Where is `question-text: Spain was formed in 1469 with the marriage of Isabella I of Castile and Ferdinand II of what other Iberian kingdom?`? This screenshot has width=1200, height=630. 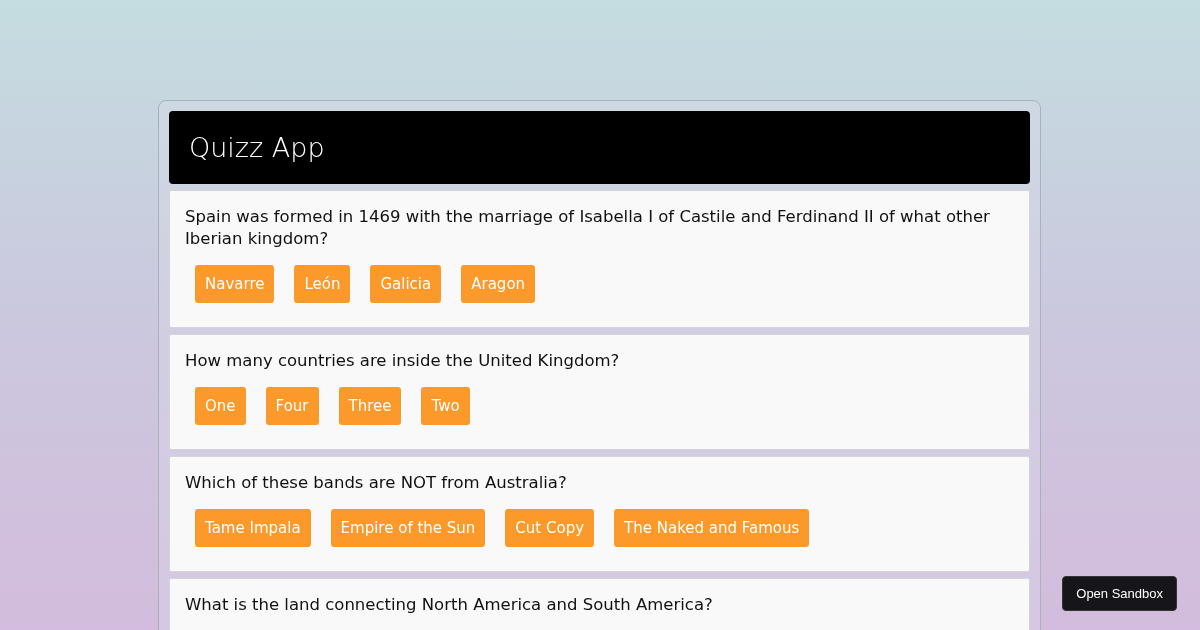 question-text: Spain was formed in 1469 with the marriage of Isabella I of Castile and Ferdinand II of what other Iberian kingdom? is located at coordinates (588, 228).